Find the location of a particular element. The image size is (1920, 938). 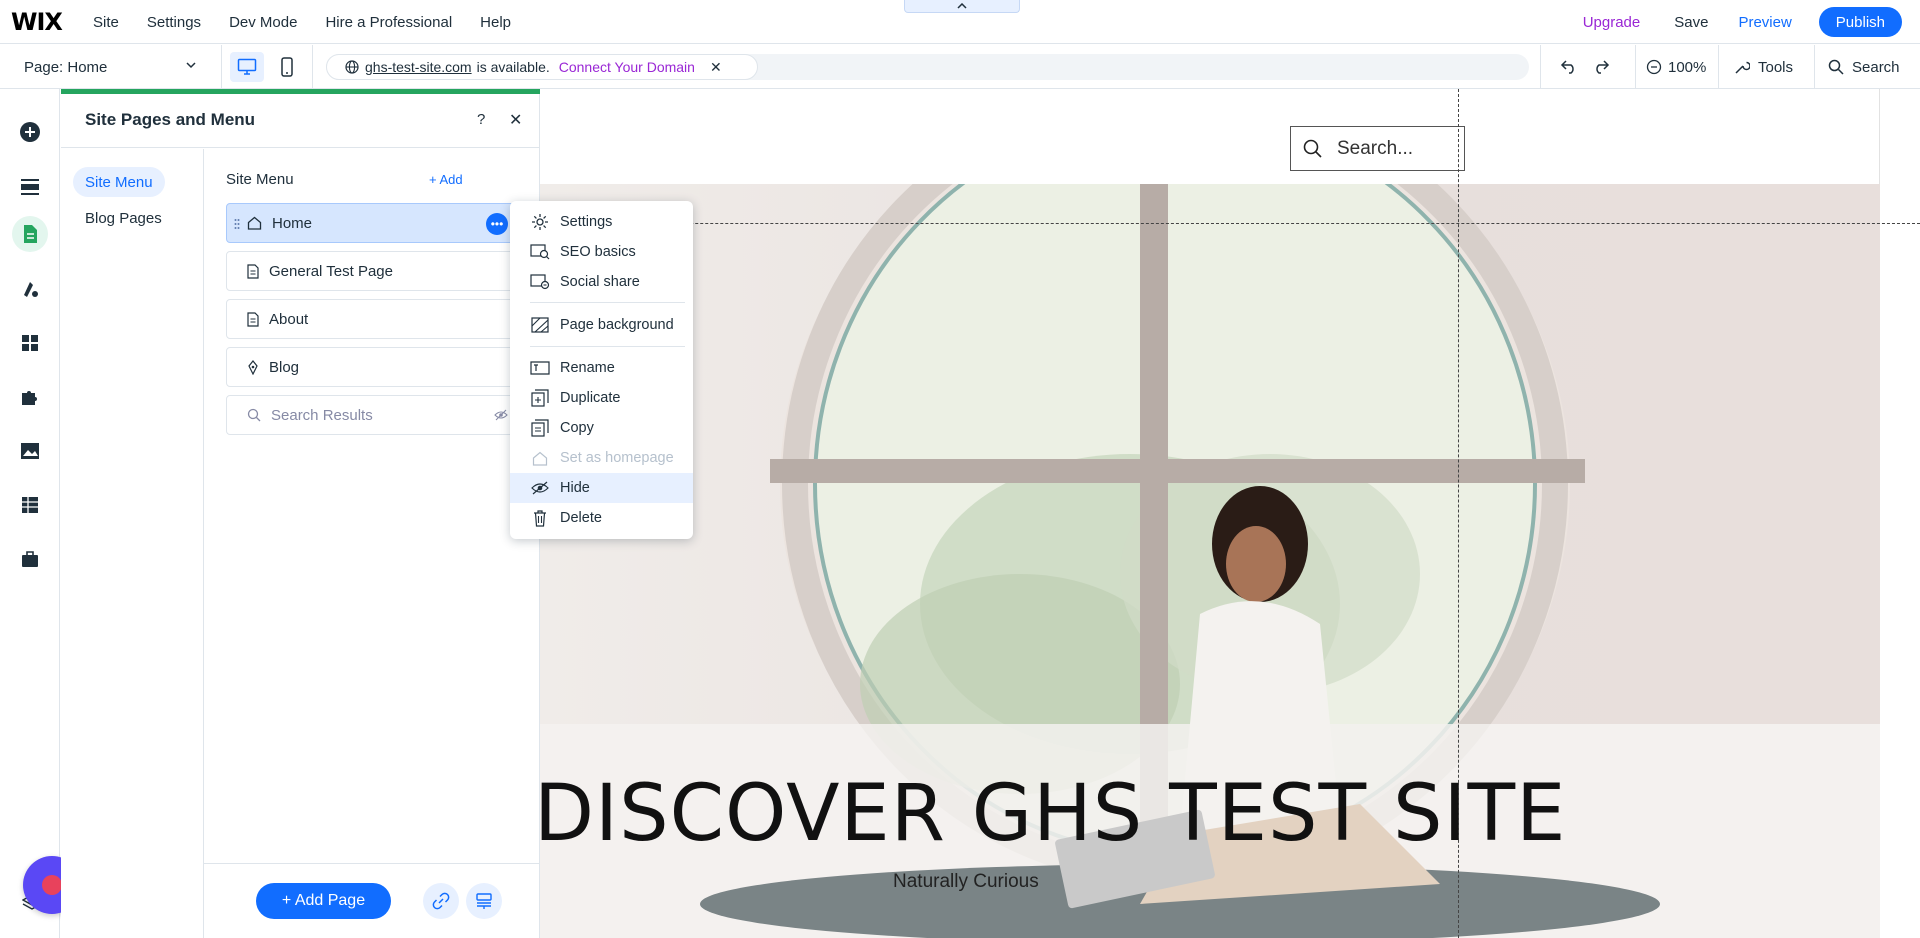

page-item-blog: Blog is located at coordinates (376, 367).